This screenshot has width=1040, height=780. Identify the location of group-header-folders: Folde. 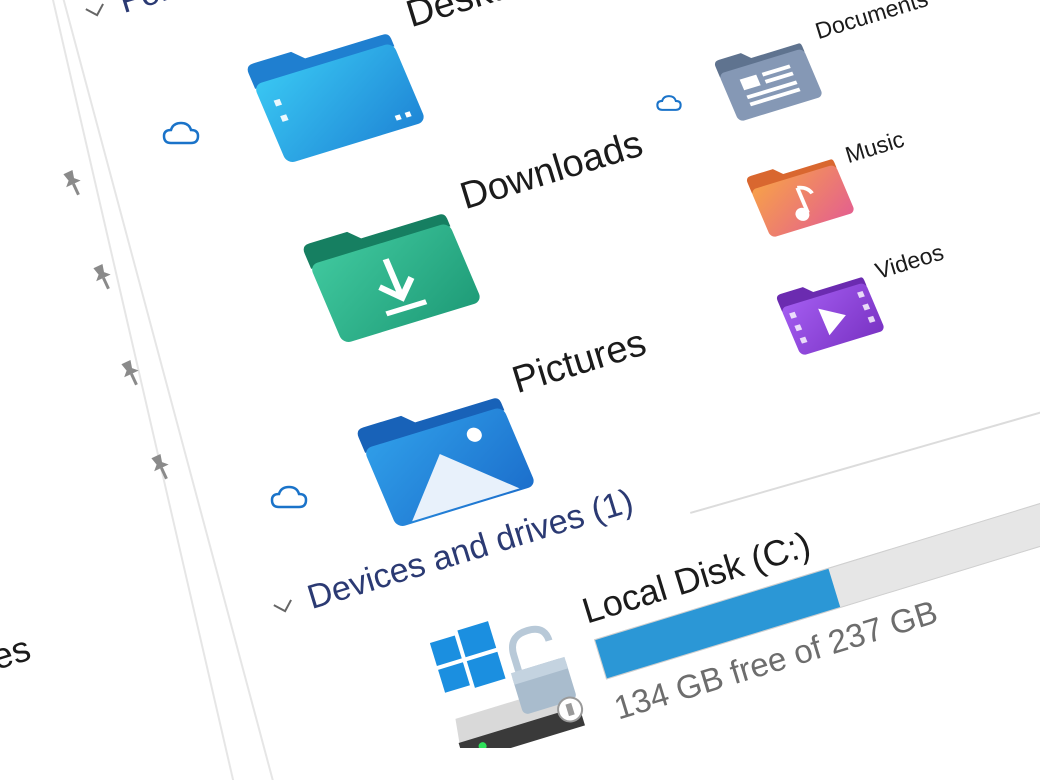
(143, 16).